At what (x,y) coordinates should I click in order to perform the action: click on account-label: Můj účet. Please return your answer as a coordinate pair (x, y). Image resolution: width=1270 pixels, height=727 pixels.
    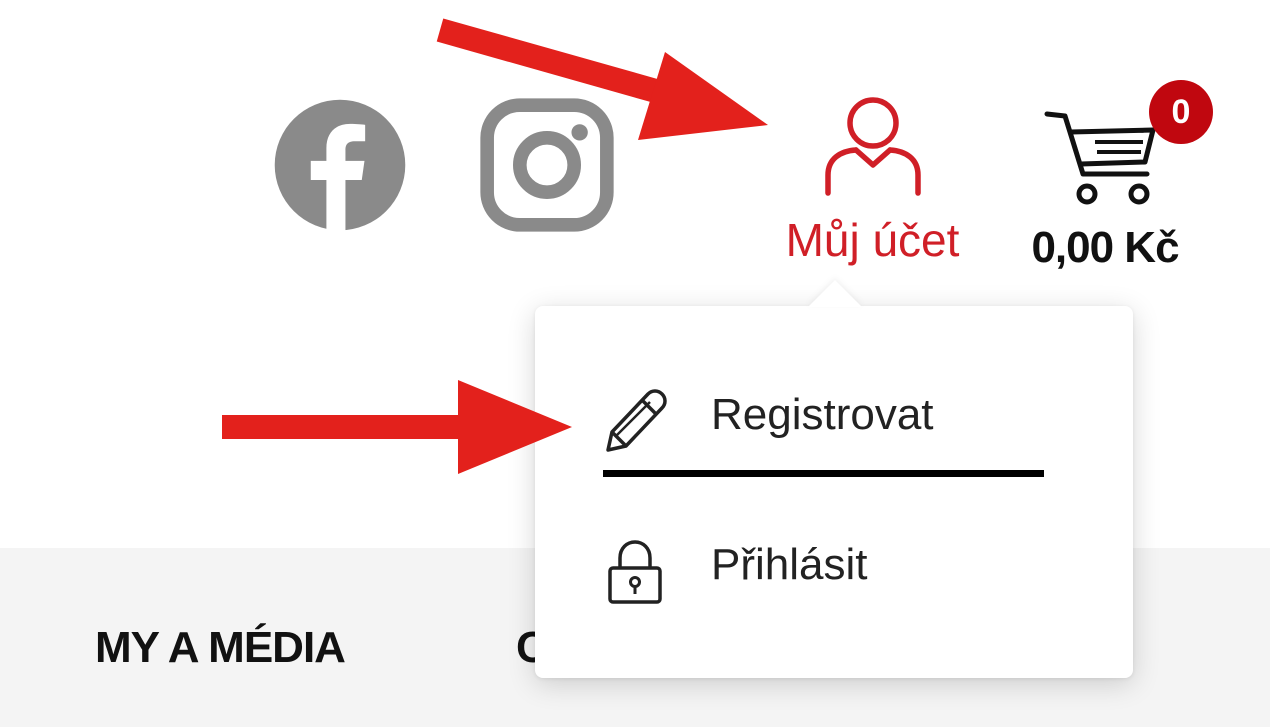
    Looking at the image, I should click on (872, 240).